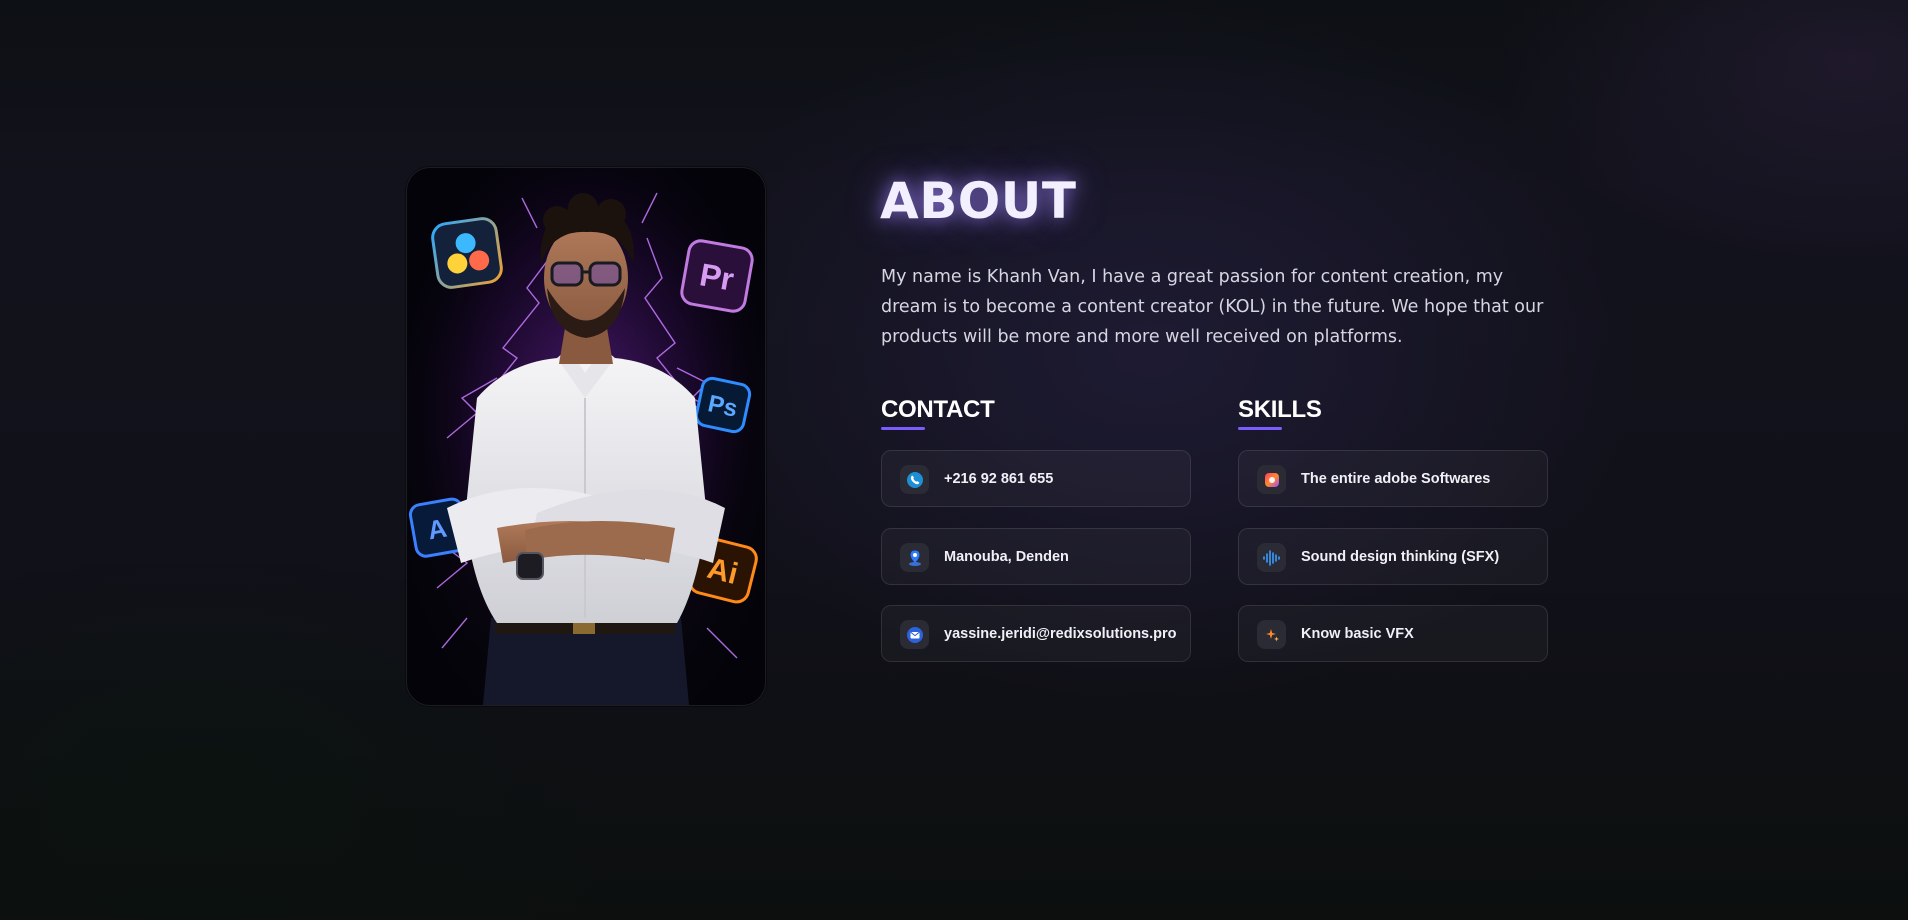  What do you see at coordinates (1060, 634) in the screenshot?
I see `contact-email-label: yassine.jeridi@redixsolutions.pro` at bounding box center [1060, 634].